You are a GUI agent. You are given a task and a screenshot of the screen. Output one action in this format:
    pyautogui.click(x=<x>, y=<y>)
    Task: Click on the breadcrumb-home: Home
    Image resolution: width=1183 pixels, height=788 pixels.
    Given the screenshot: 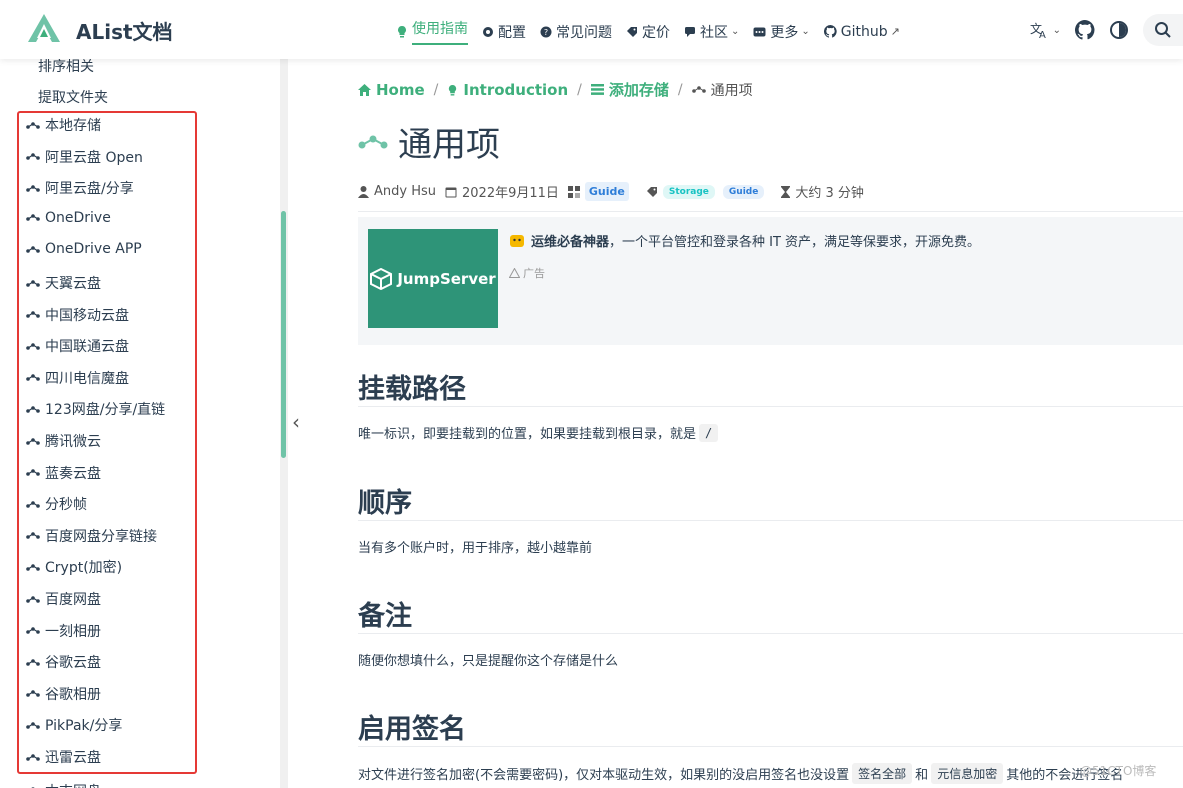 What is the action you would take?
    pyautogui.click(x=391, y=90)
    